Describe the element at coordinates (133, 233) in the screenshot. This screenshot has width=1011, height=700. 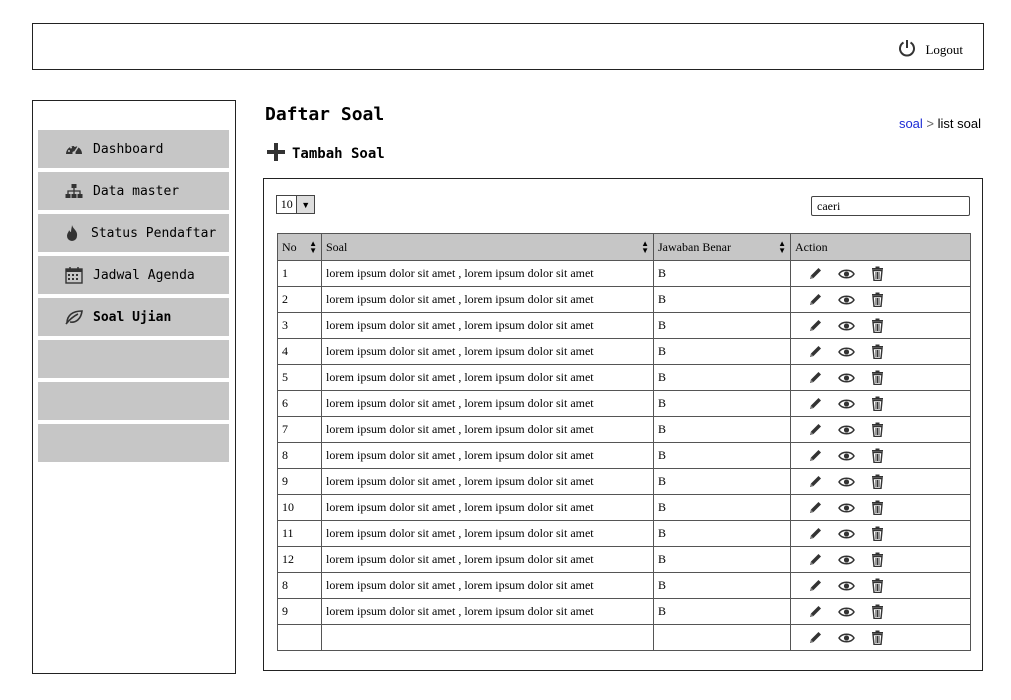
I see `sidebar-item-status-pendaftar: Status Pendaftar` at that location.